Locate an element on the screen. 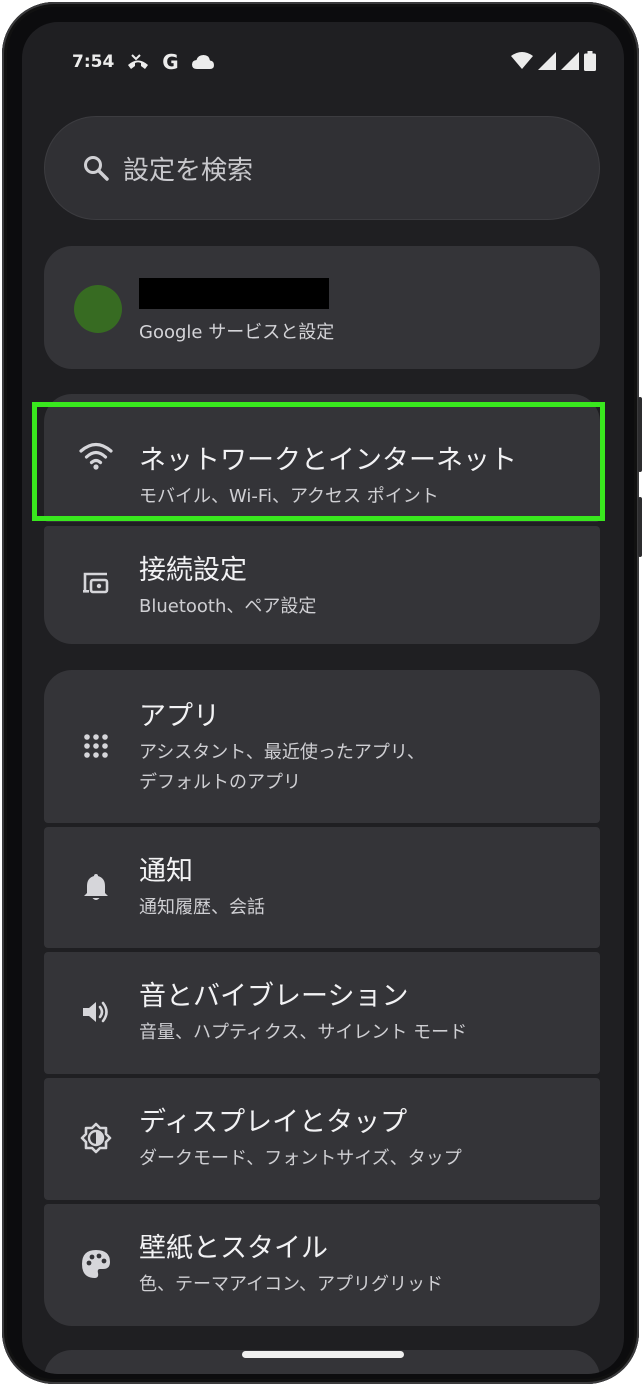 This screenshot has width=643, height=1390. google-icon: G is located at coordinates (170, 62).